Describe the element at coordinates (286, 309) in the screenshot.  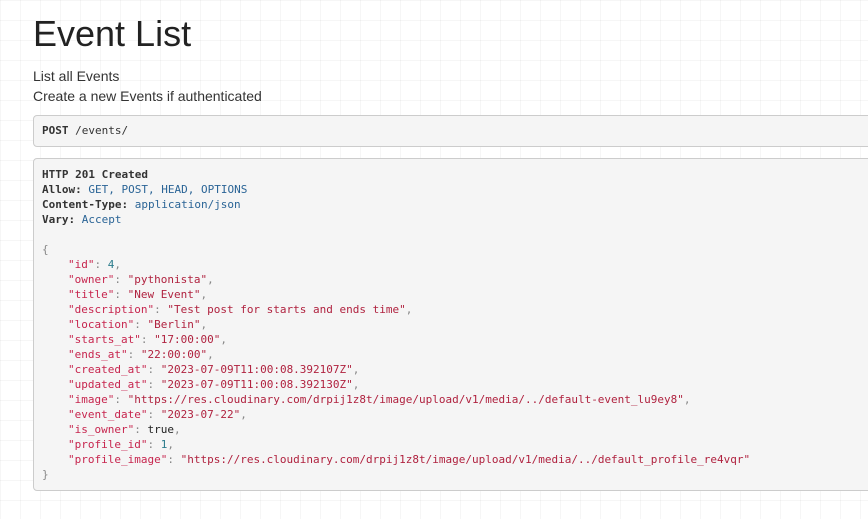
I see `json-value: "Test post for starts and ends time"` at that location.